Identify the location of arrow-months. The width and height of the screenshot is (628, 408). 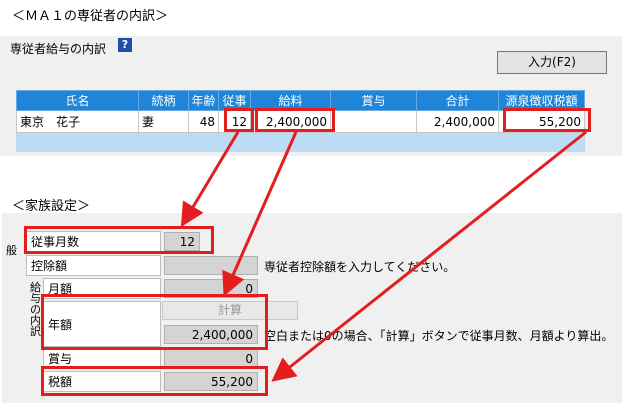
(210, 179).